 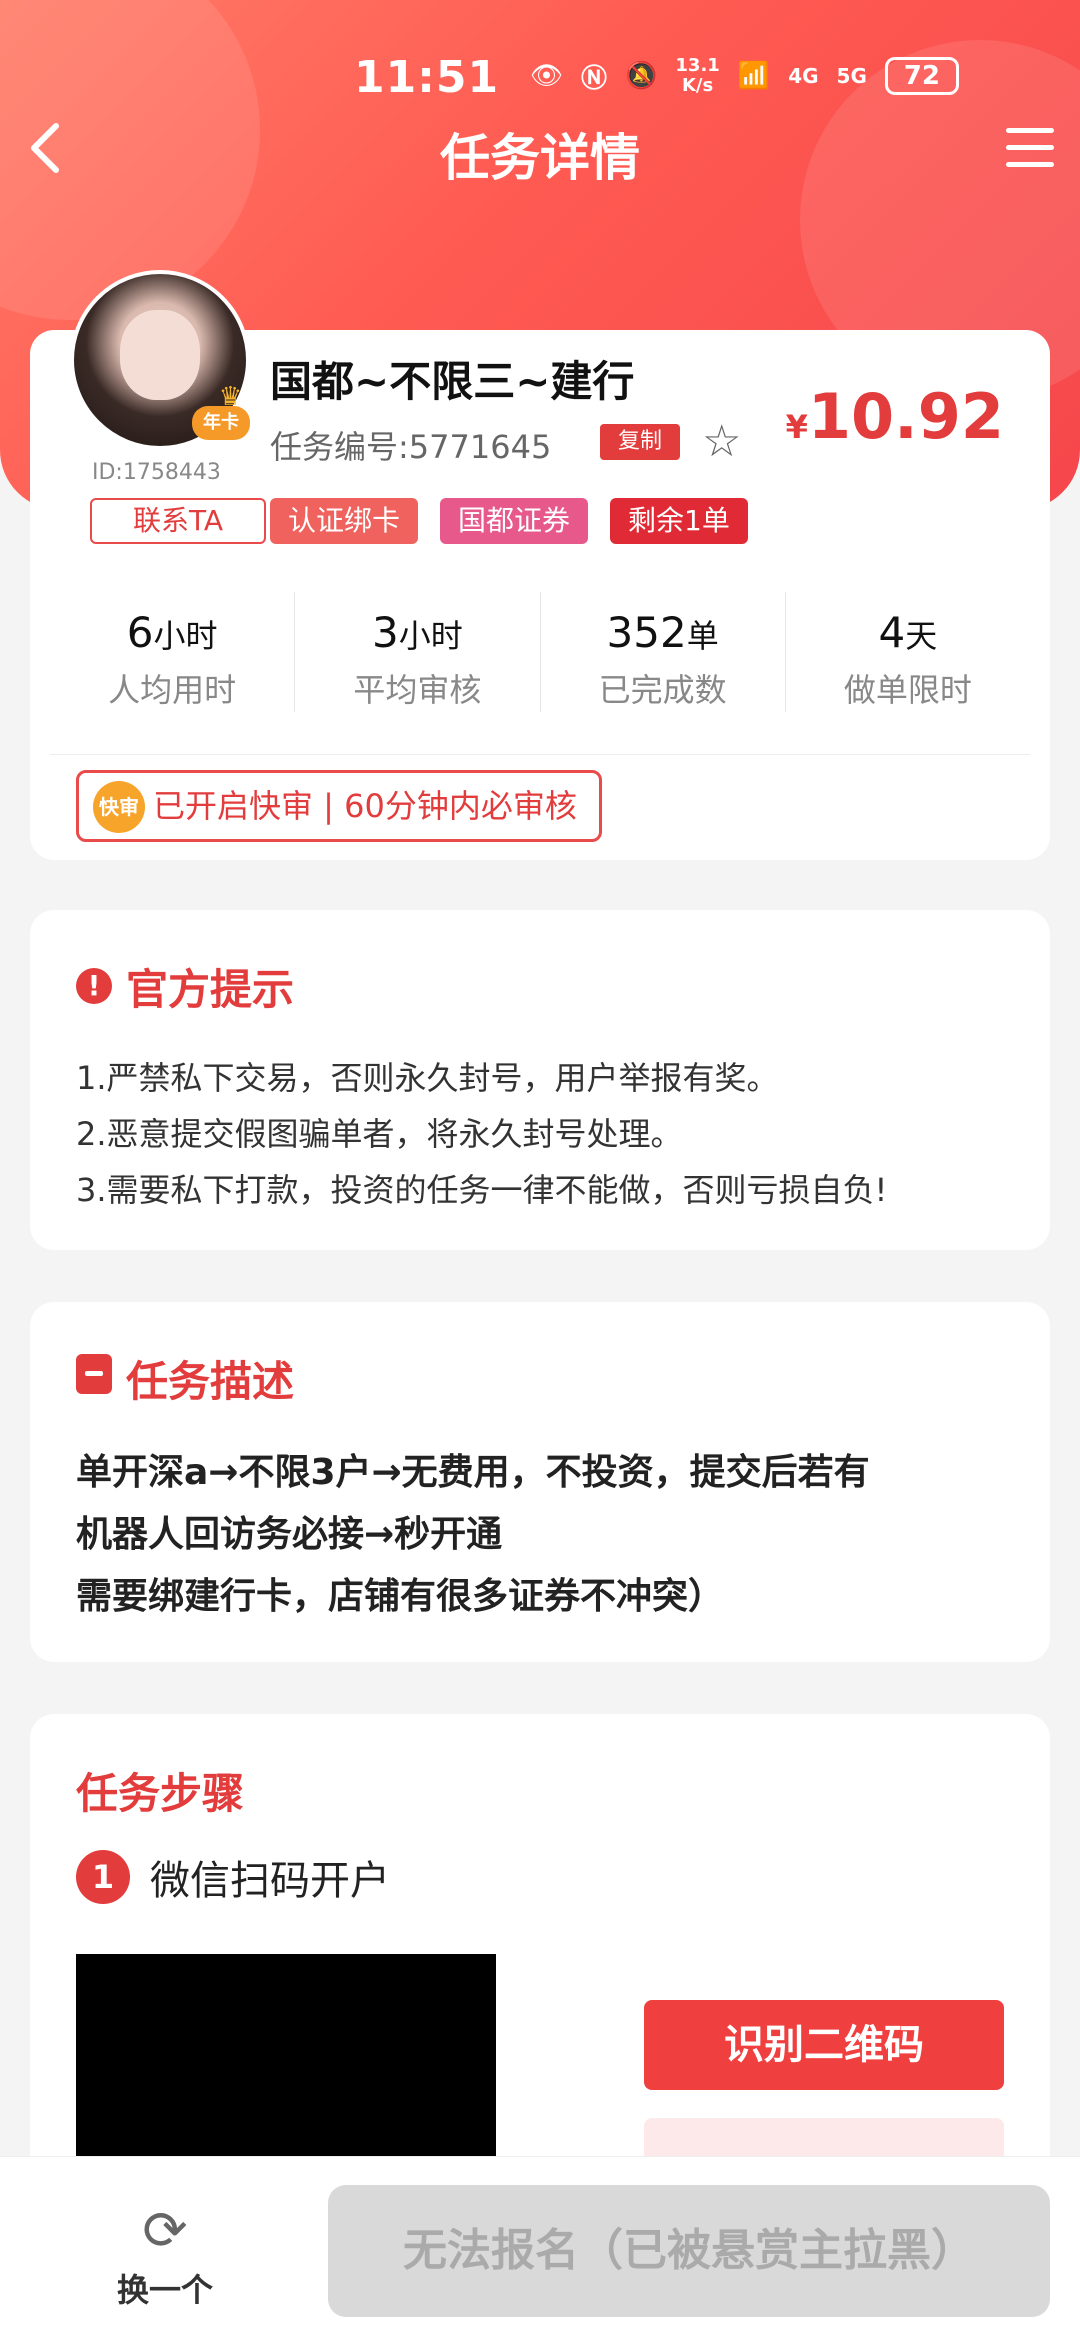 I want to click on task-tags: 认证绑卡 国都证券 剩余1单, so click(x=509, y=521).